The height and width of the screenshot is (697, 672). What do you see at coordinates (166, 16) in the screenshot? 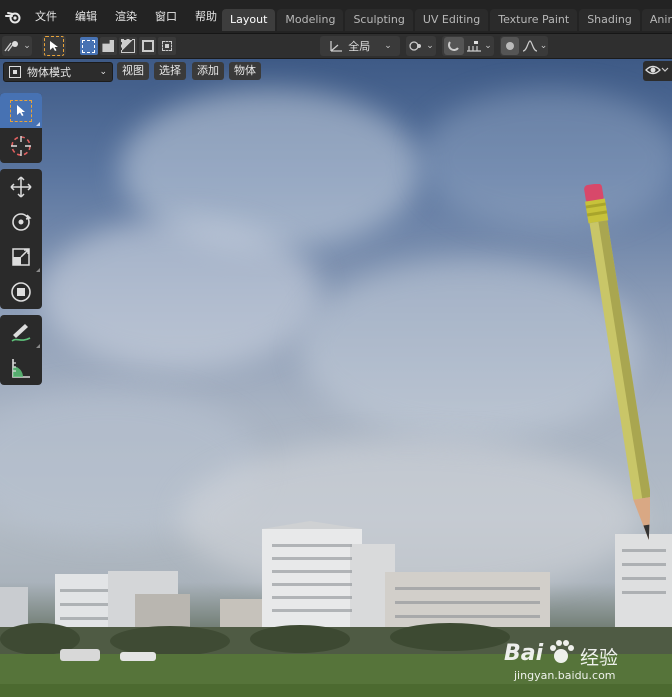
I see `menu-window: 窗口` at bounding box center [166, 16].